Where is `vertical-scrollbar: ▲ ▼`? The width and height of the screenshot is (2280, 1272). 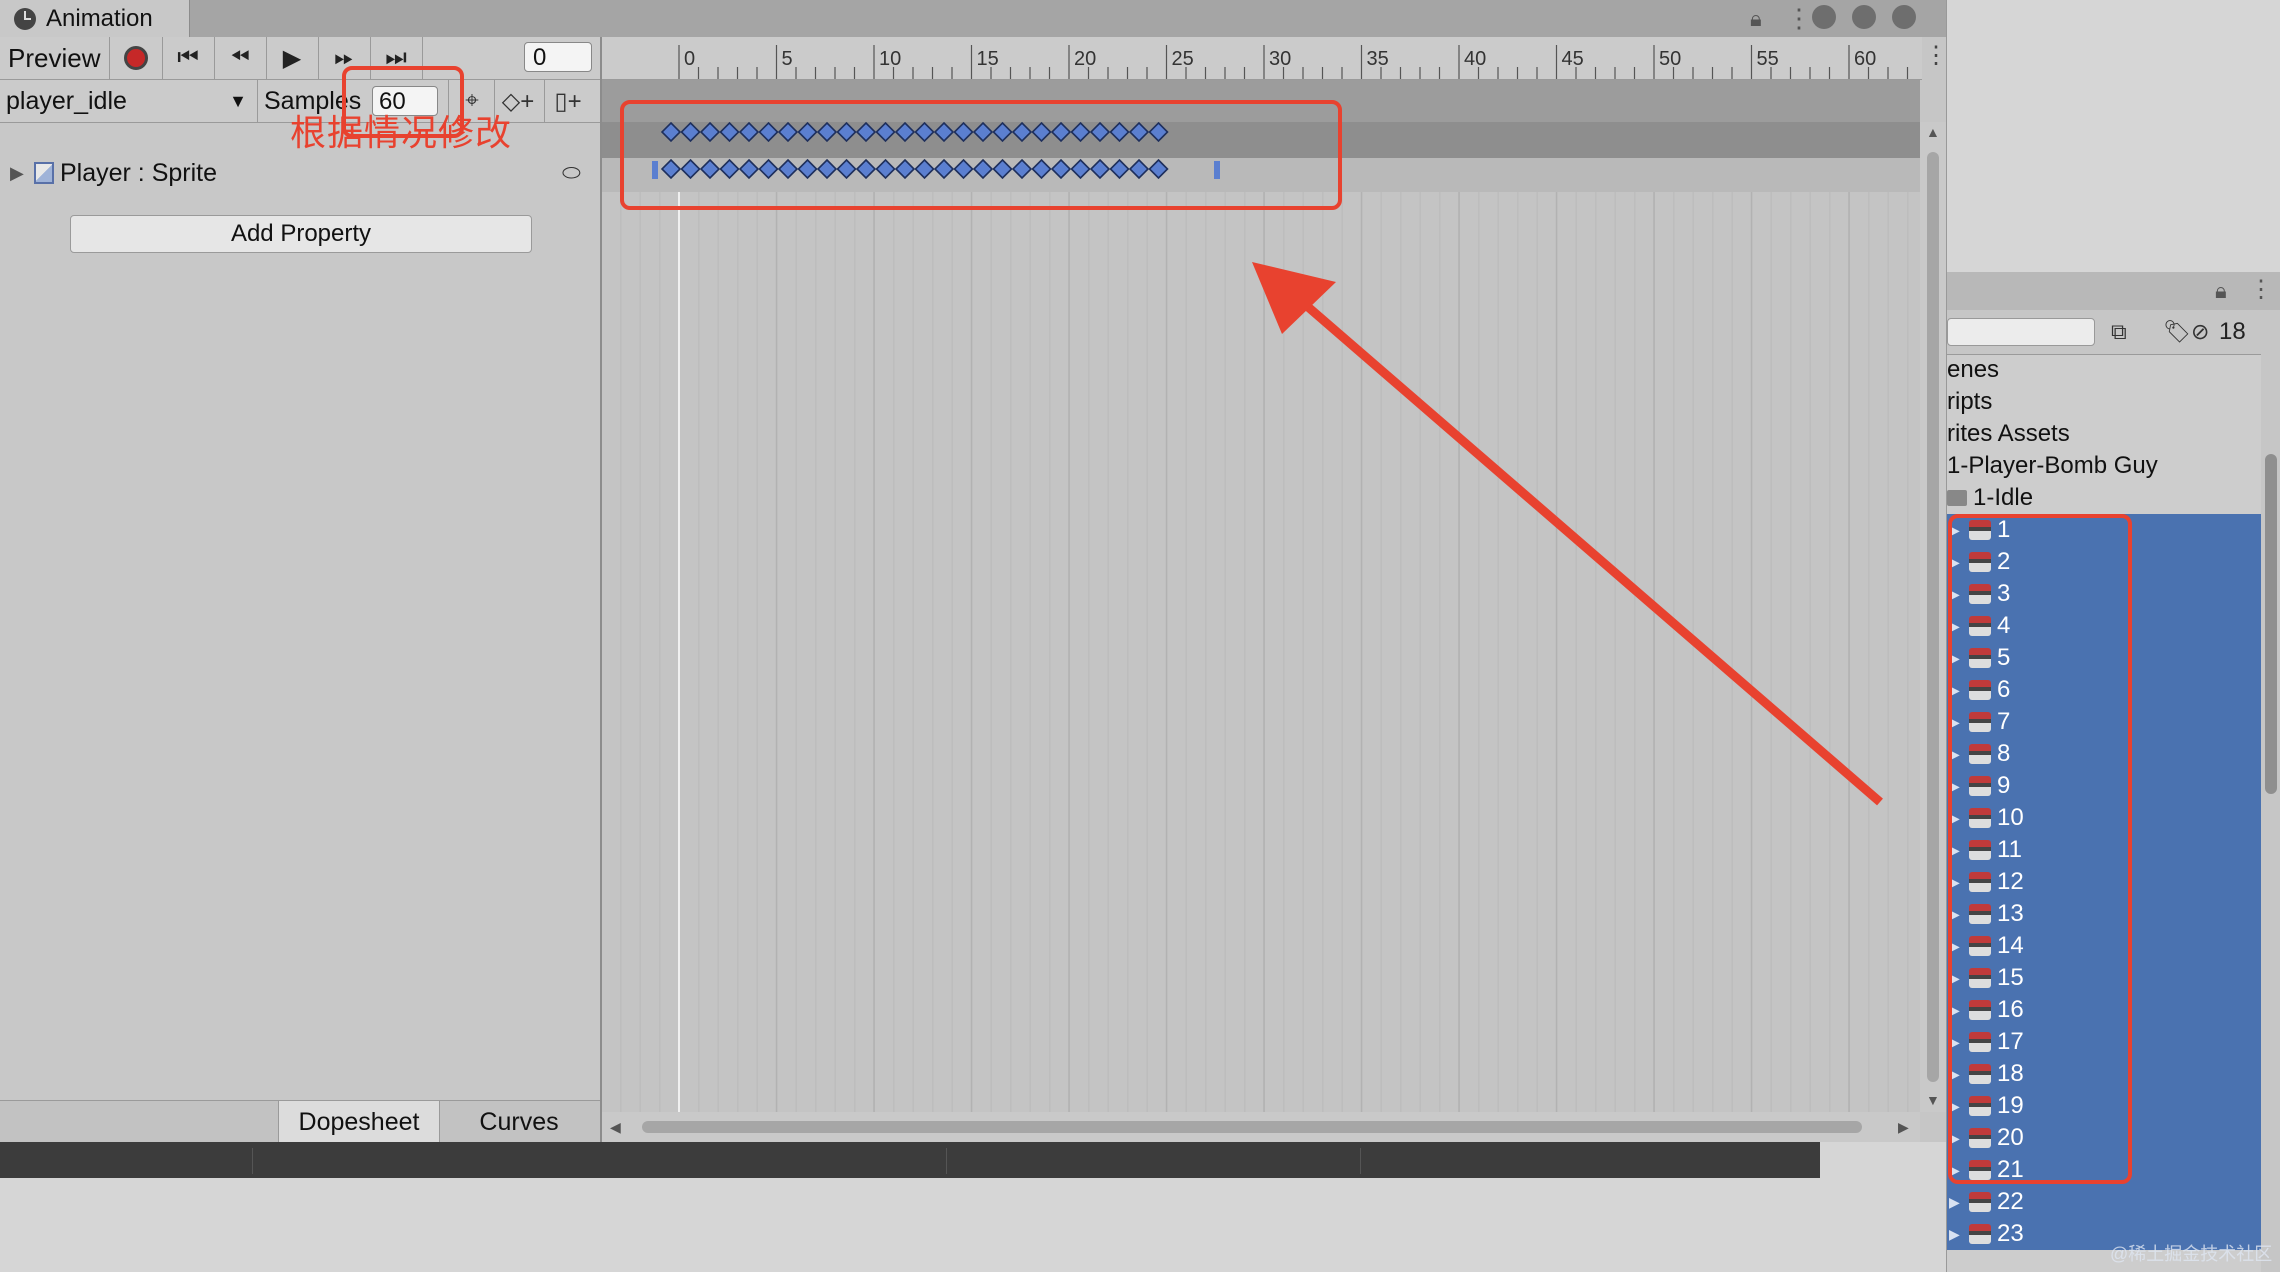
vertical-scrollbar: ▲ ▼ is located at coordinates (1933, 617).